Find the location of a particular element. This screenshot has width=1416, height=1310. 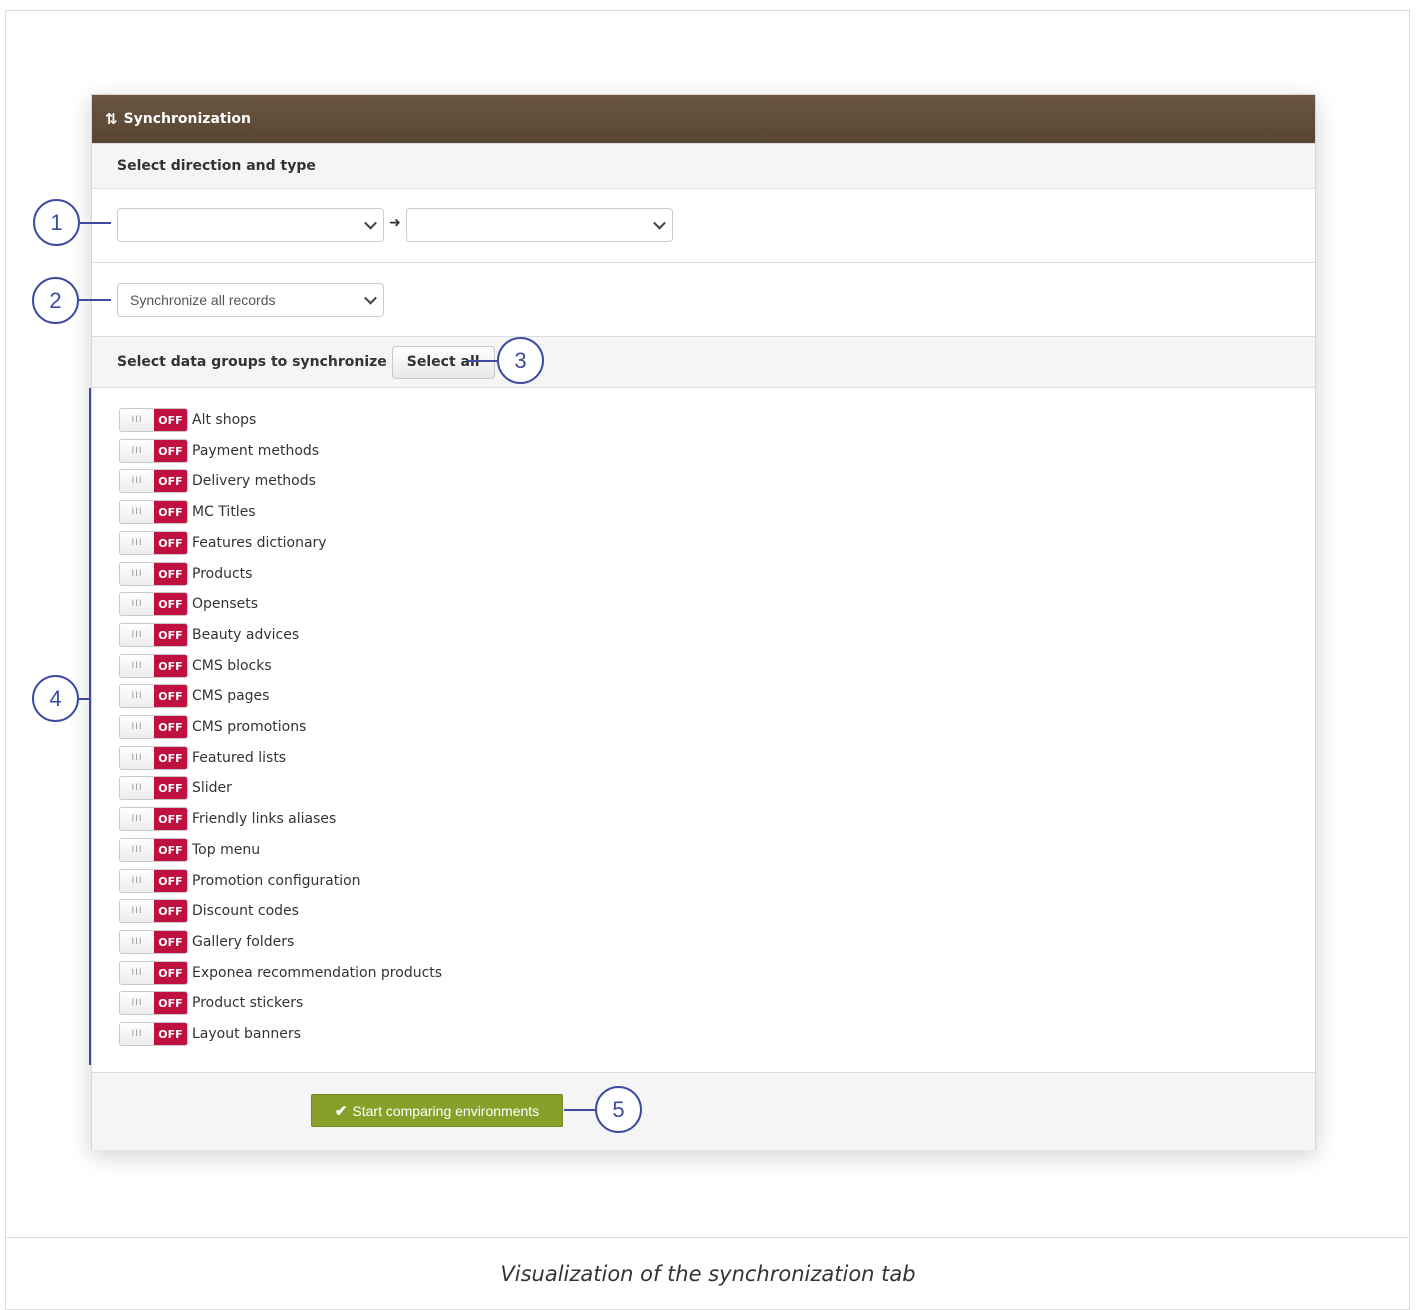

group-label: Features dictionary is located at coordinates (259, 543).